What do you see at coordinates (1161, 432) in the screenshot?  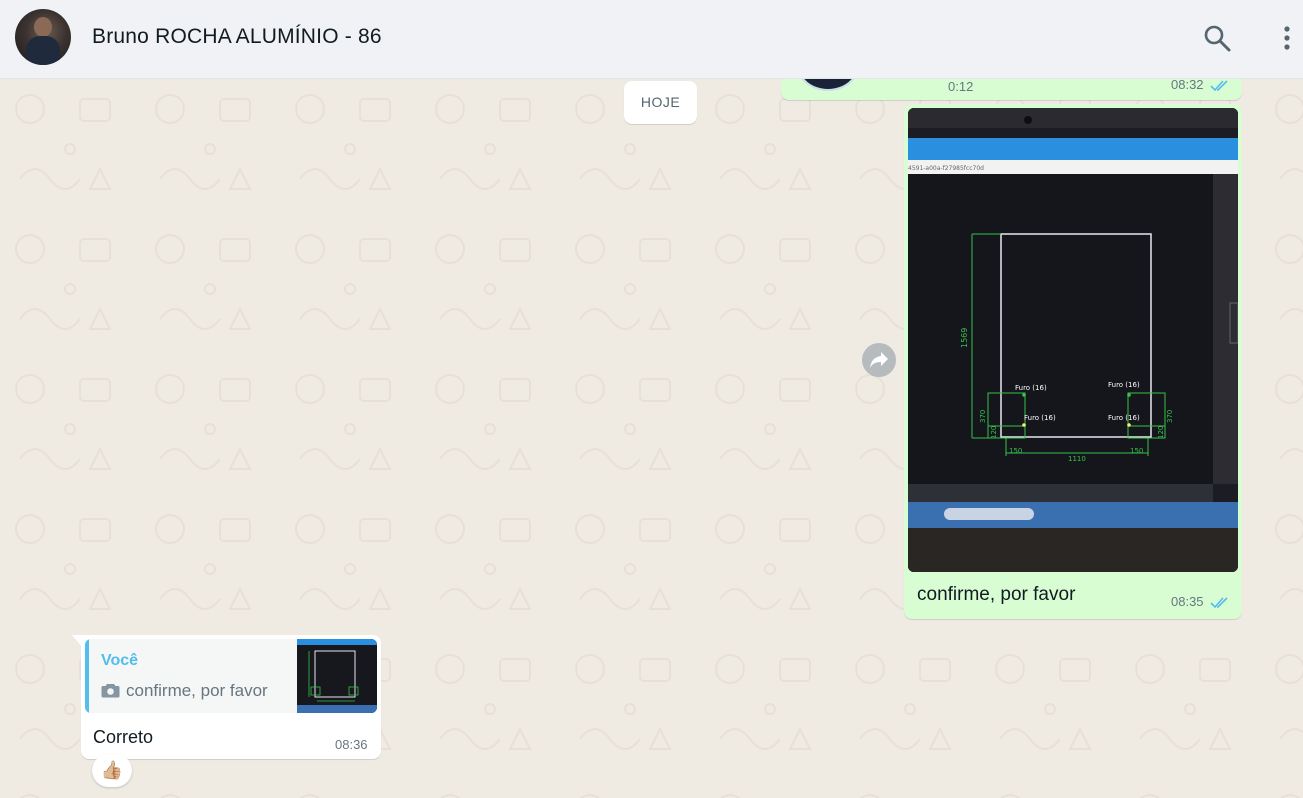 I see `dimension-120-right: 120` at bounding box center [1161, 432].